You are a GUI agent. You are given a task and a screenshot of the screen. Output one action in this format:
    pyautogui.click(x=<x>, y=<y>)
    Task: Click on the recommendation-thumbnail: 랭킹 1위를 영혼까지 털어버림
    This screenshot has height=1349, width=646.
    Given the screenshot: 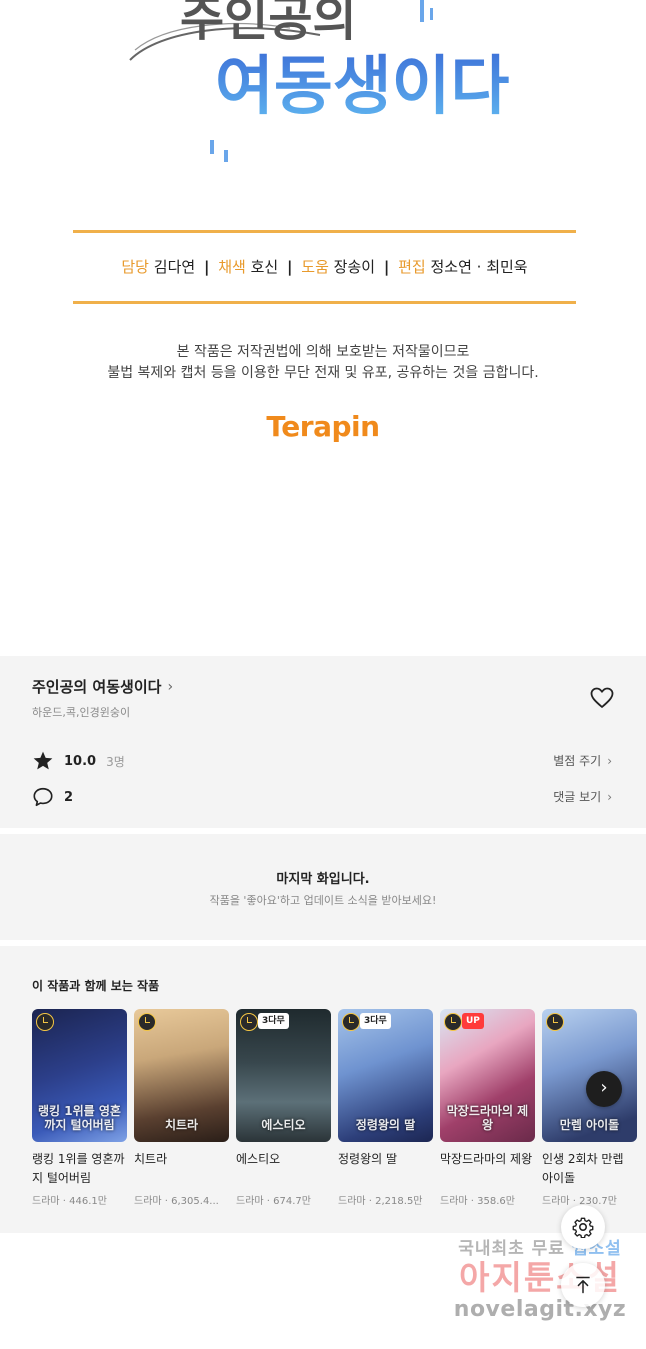 What is the action you would take?
    pyautogui.click(x=79, y=1075)
    